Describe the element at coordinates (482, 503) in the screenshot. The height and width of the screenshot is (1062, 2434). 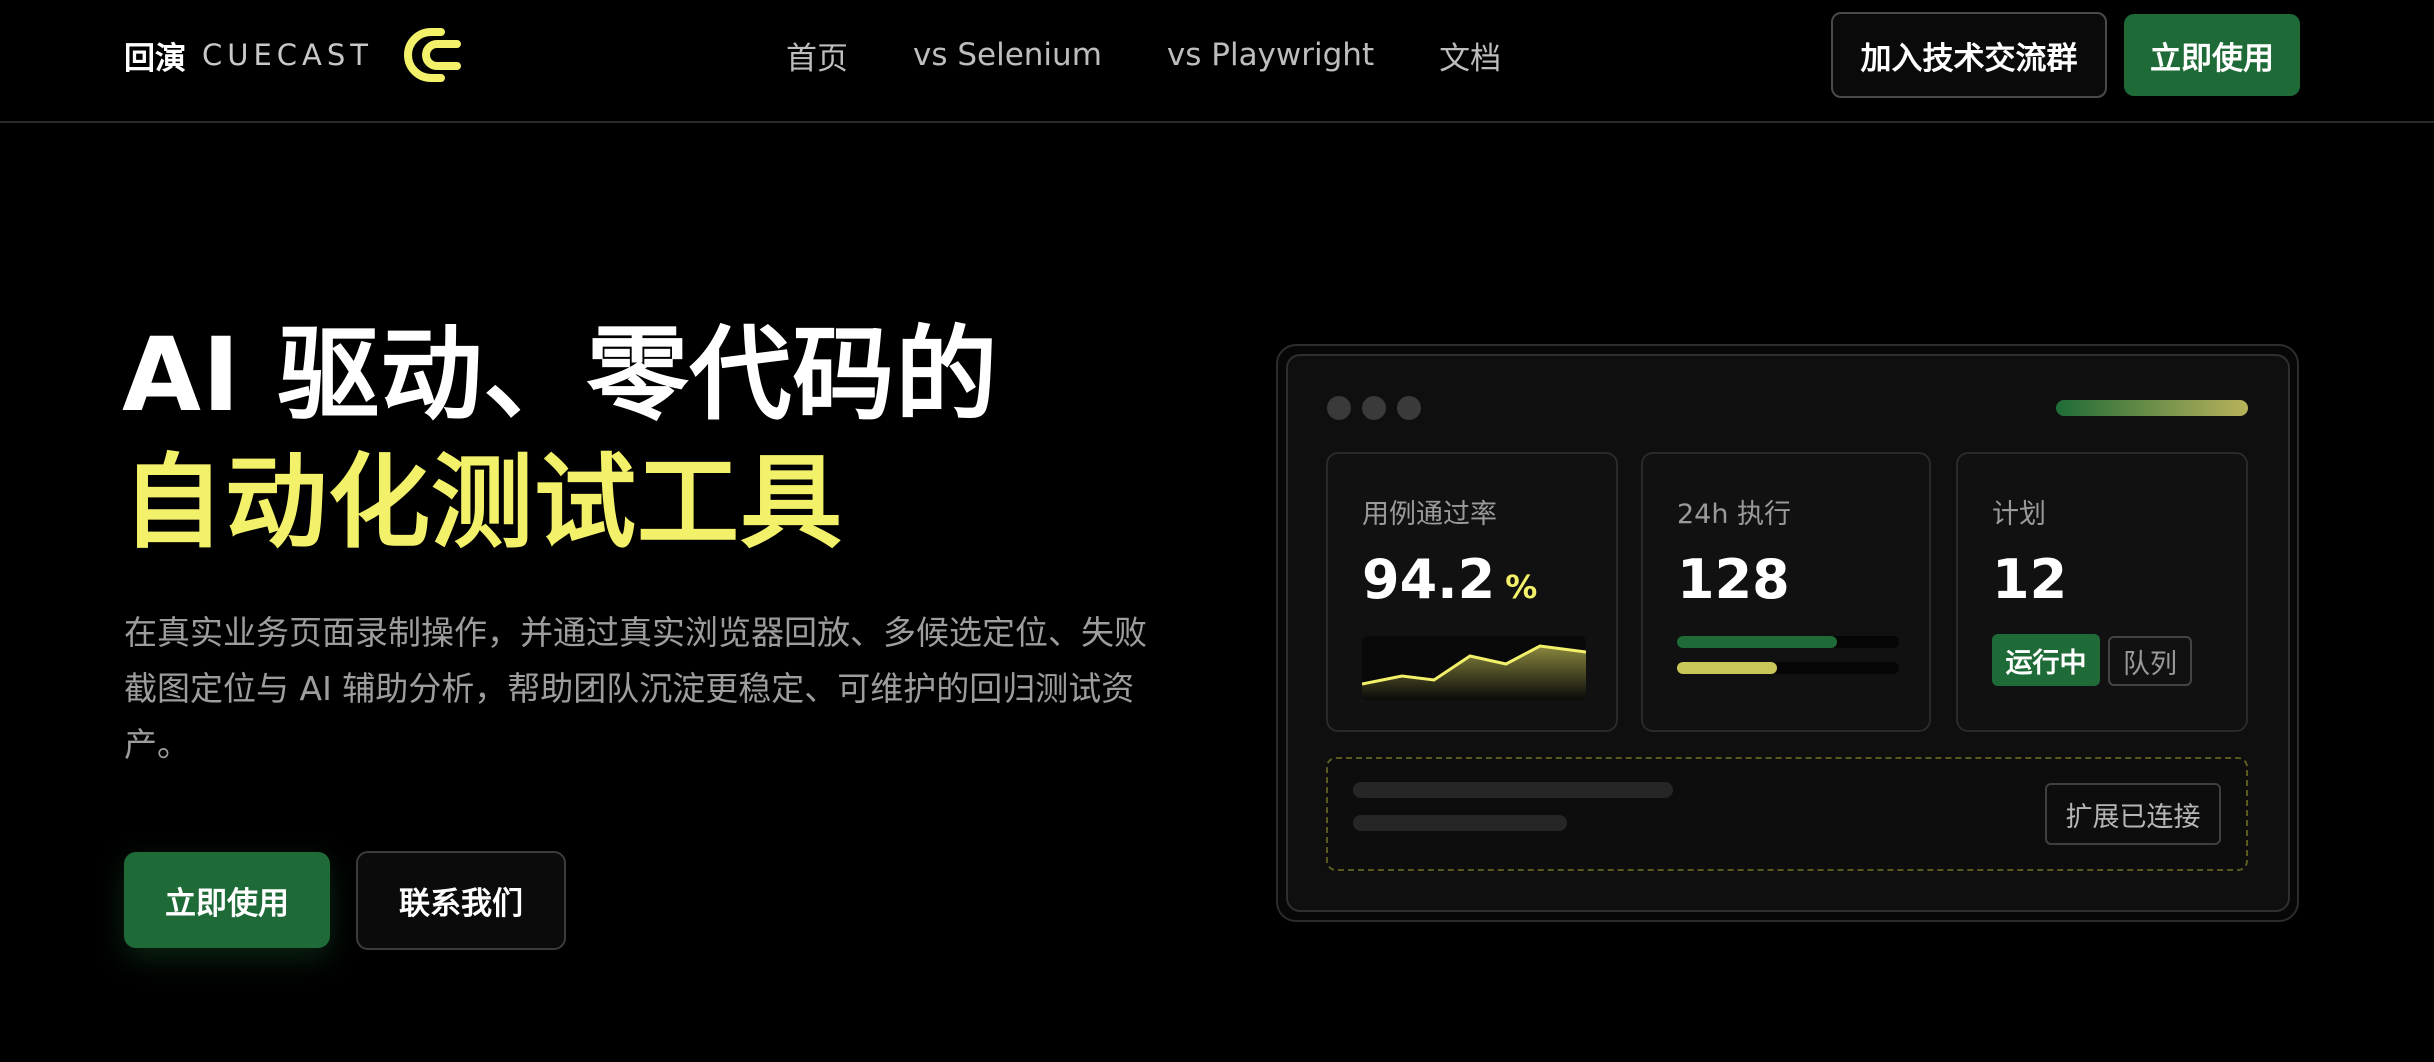
I see `hero-title-line2: 自动化测试工具` at that location.